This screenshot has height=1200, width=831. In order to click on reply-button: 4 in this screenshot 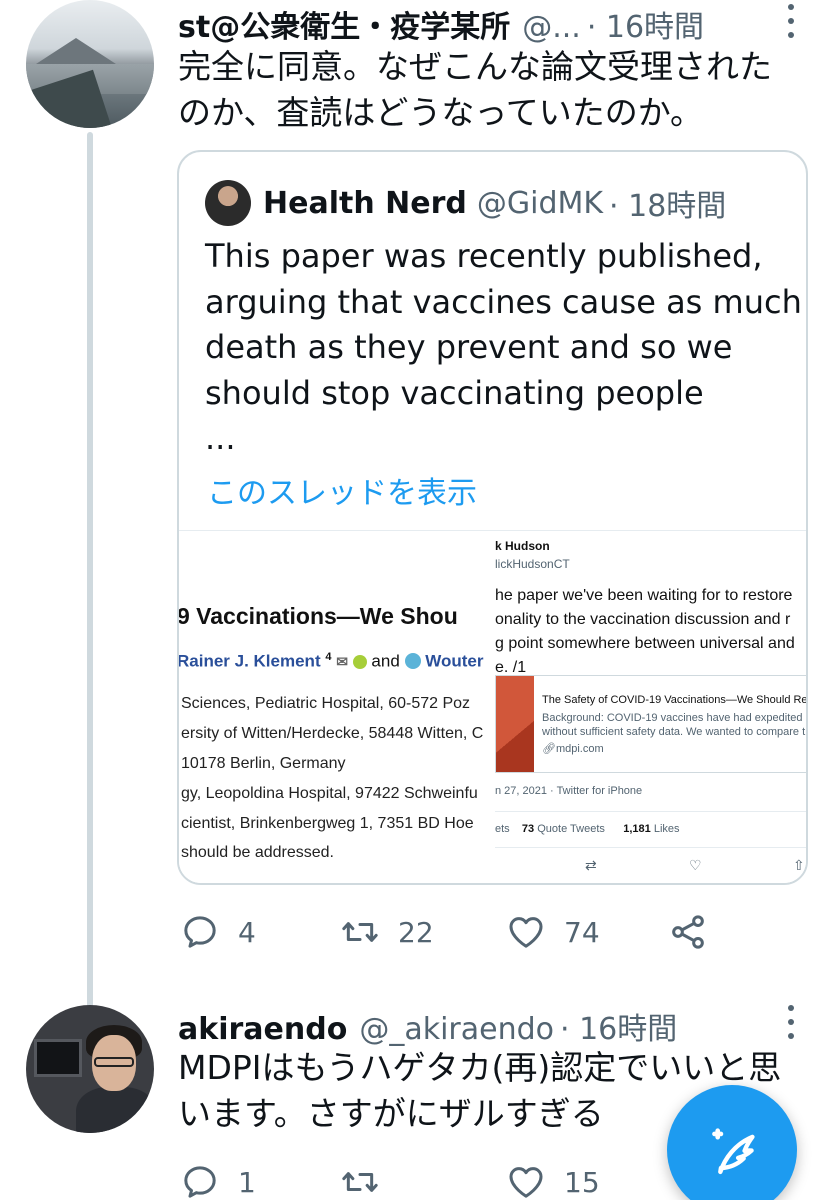, I will do `click(218, 932)`.